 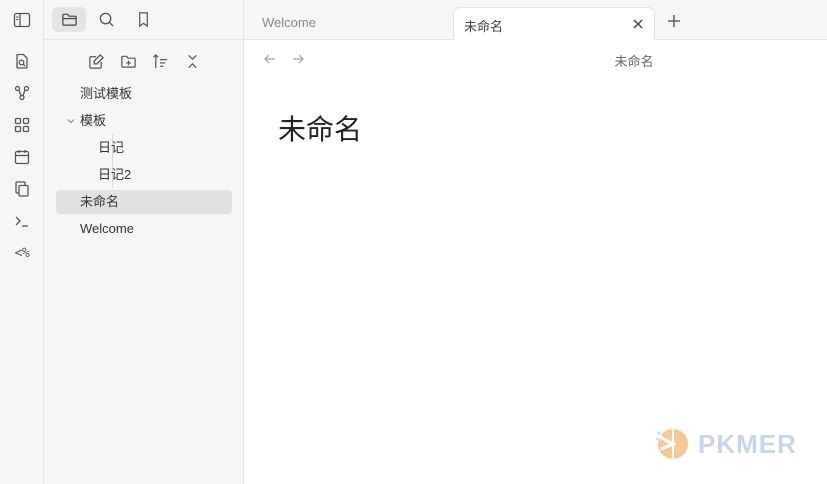 I want to click on note-inline-title: 未命名, so click(x=320, y=128).